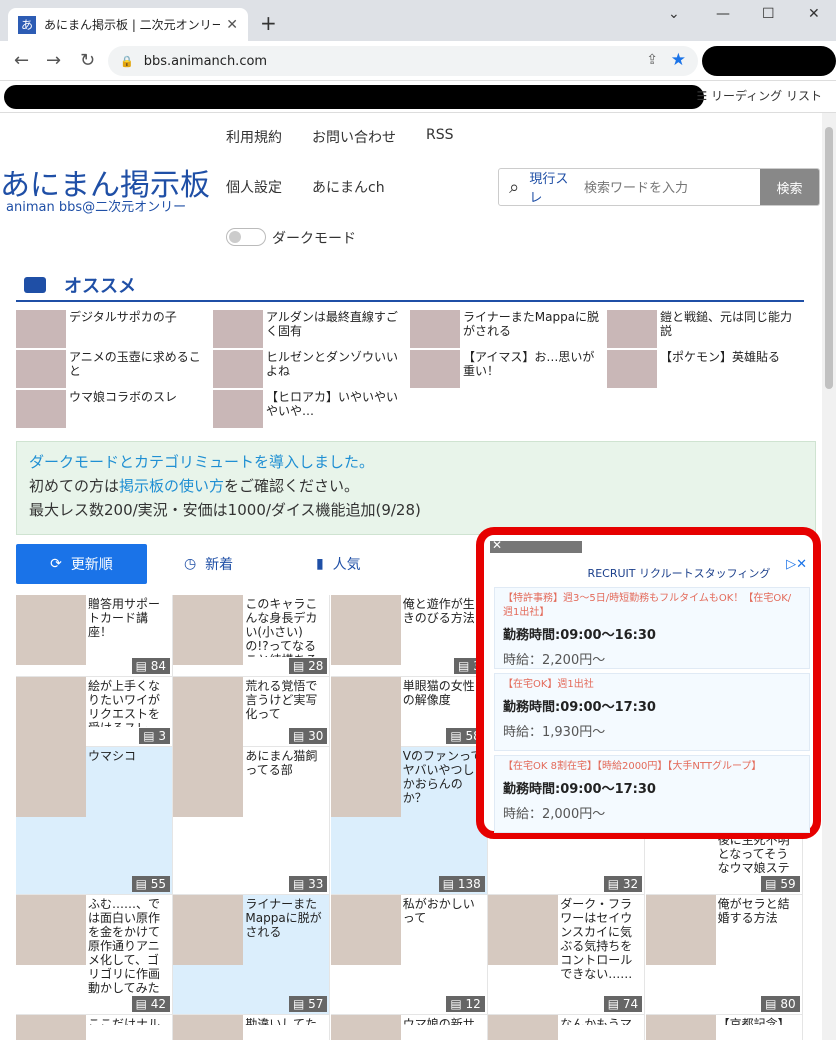 The image size is (836, 1040). What do you see at coordinates (652, 60) in the screenshot?
I see `share-icon: ⇪` at bounding box center [652, 60].